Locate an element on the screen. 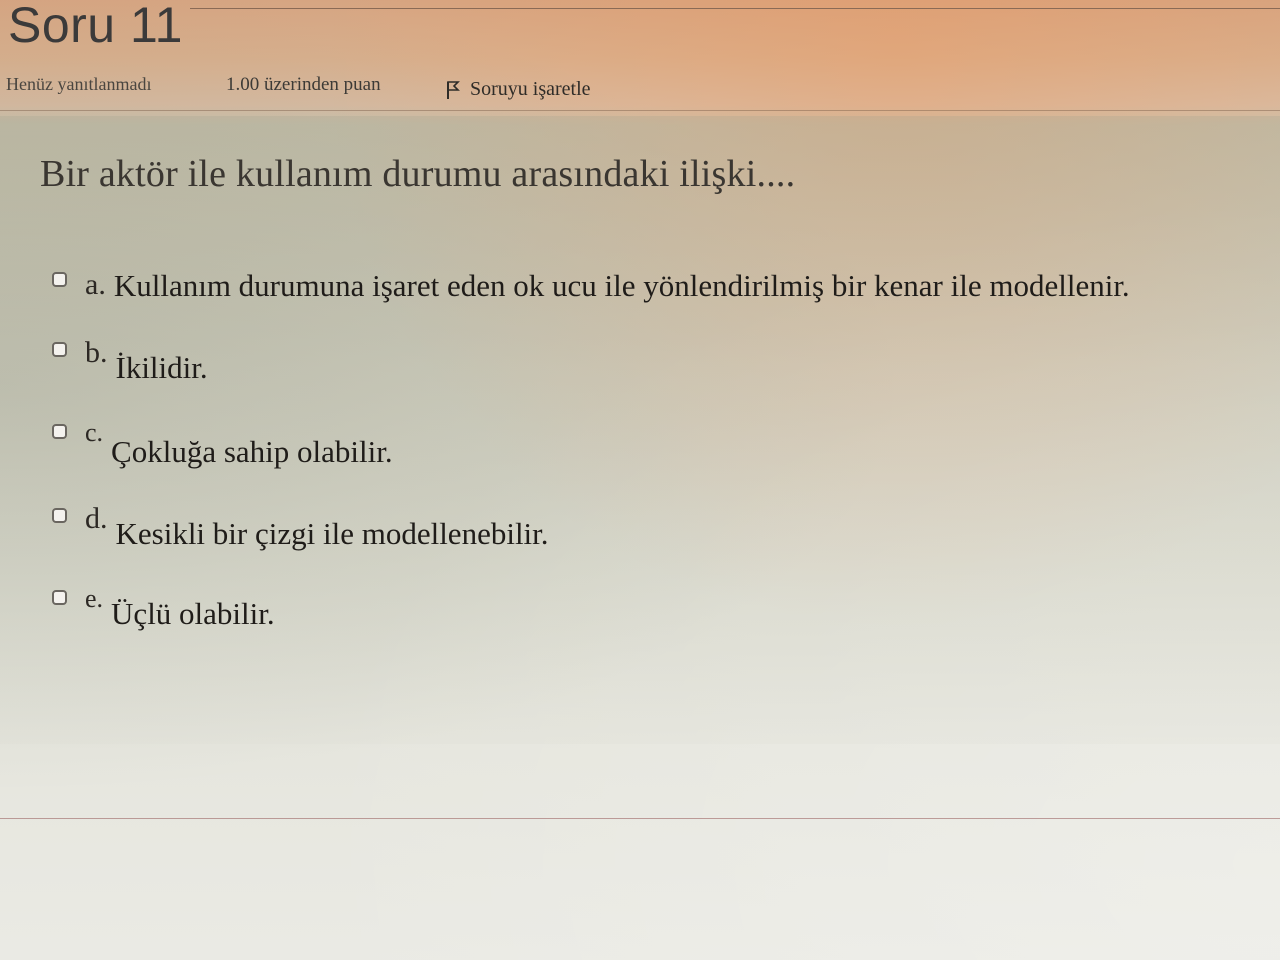  option-c: c. Çokluğa sahip olabilir. is located at coordinates (222, 444).